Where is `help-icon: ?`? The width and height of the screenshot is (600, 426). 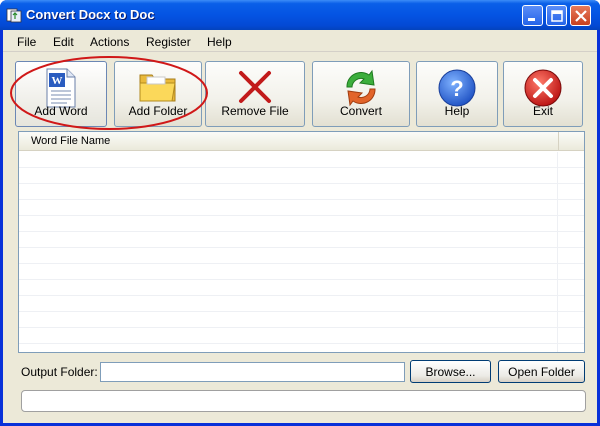 help-icon: ? is located at coordinates (457, 88).